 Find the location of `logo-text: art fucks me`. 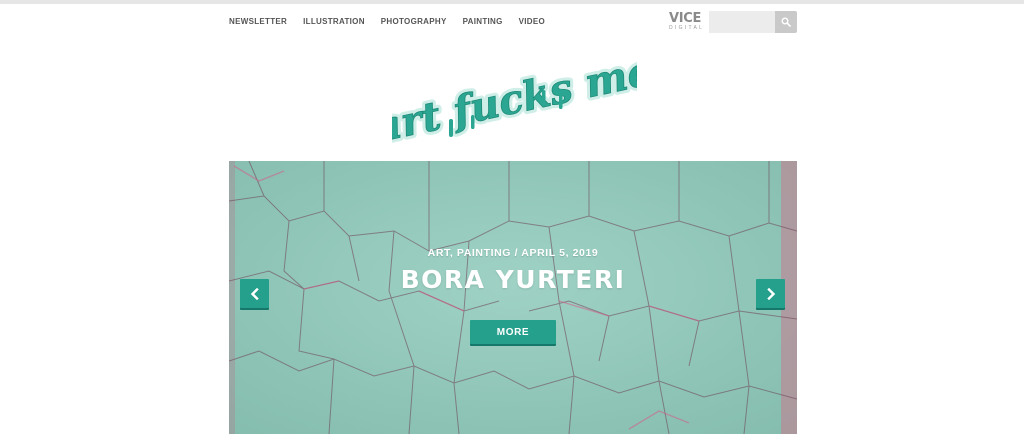

logo-text: art fucks me is located at coordinates (514, 96).